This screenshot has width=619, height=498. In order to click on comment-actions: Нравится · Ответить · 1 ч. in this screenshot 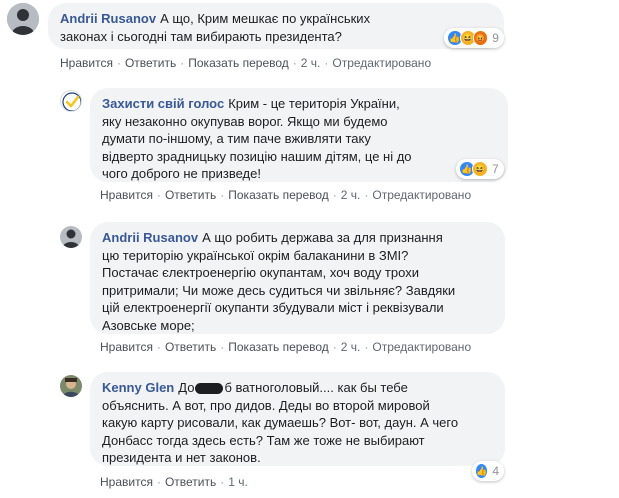, I will do `click(174, 482)`.